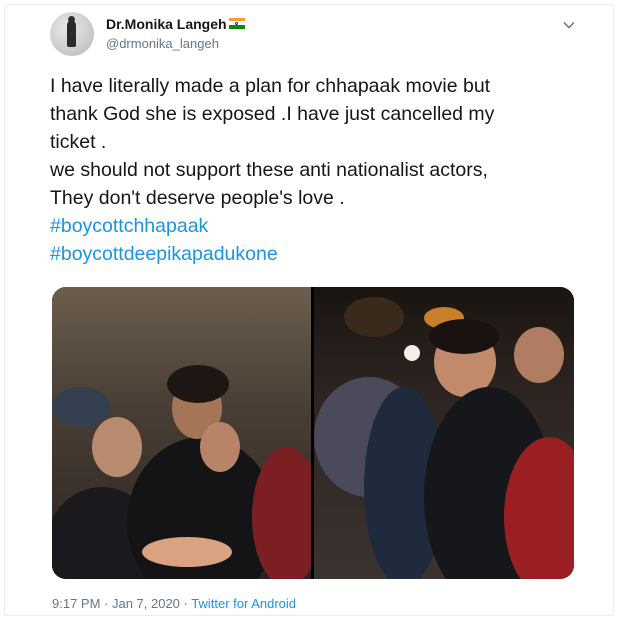  What do you see at coordinates (78, 142) in the screenshot?
I see `tweet-text-line: ticket .` at bounding box center [78, 142].